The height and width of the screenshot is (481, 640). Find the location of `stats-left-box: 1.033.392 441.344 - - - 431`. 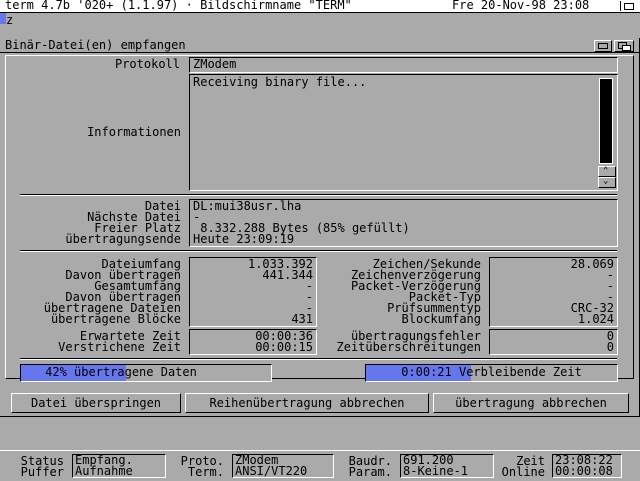

stats-left-box: 1.033.392 441.344 - - - 431 is located at coordinates (253, 292).